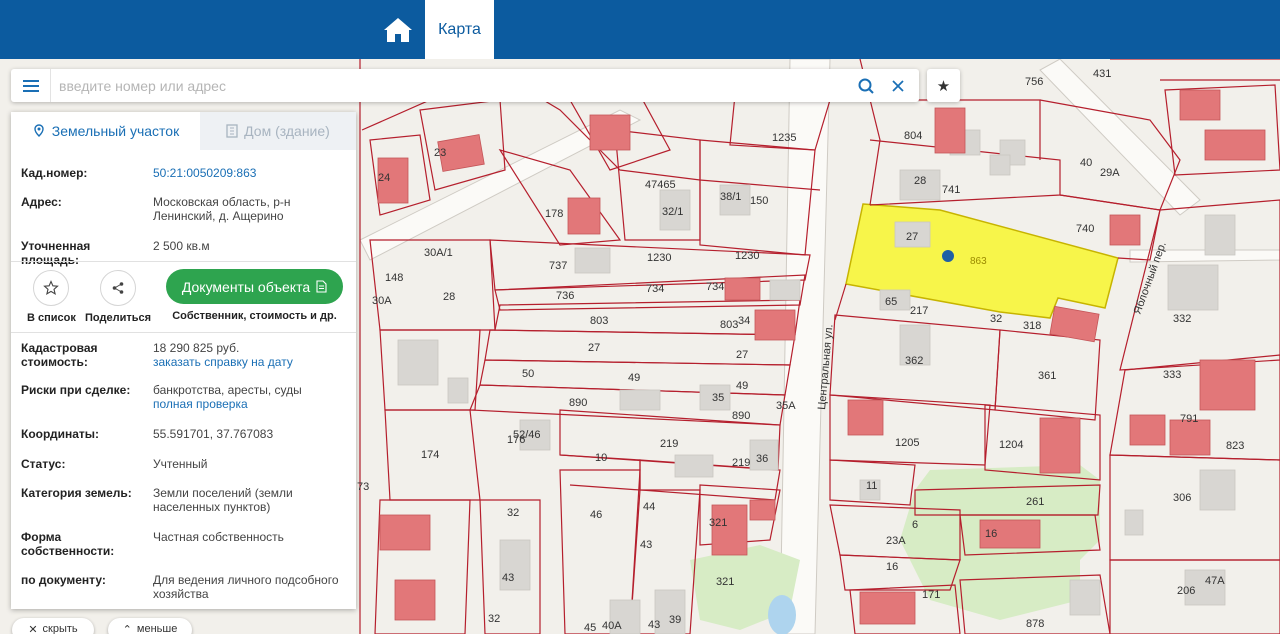 The height and width of the screenshot is (634, 1280). Describe the element at coordinates (63, 580) in the screenshot. I see `by-document-label: по документу:` at that location.